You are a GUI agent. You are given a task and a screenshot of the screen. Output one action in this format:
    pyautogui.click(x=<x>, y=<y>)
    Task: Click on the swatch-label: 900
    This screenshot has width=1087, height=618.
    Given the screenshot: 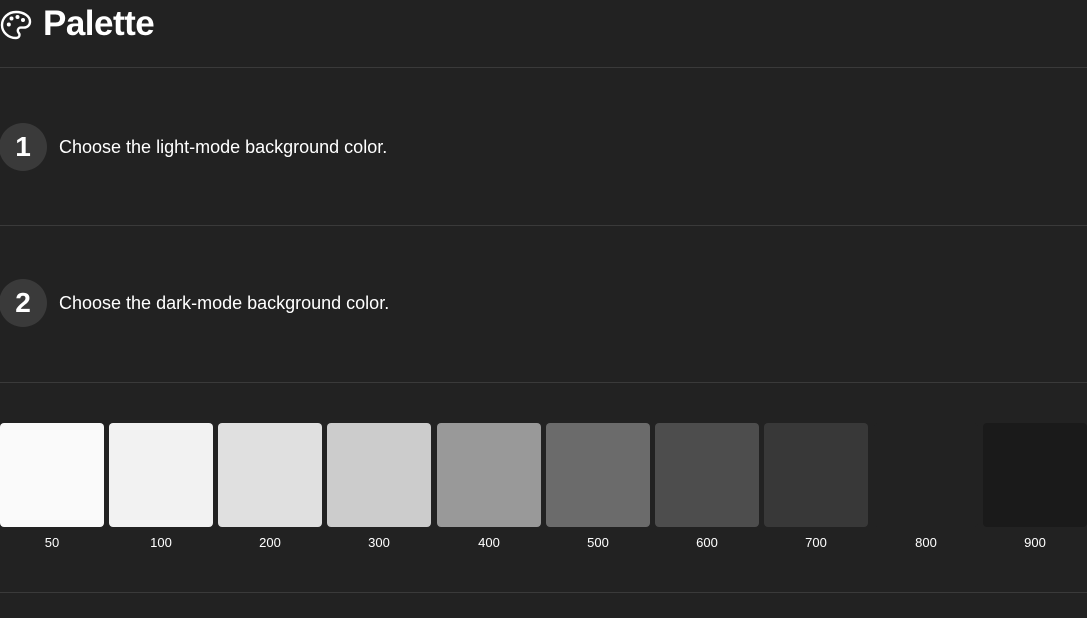 What is the action you would take?
    pyautogui.click(x=1035, y=542)
    